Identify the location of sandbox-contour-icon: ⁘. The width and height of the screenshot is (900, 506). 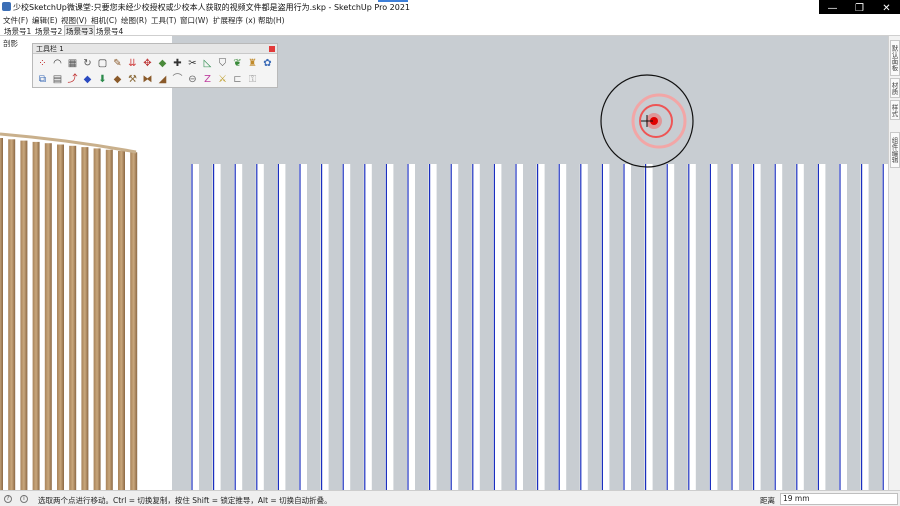
(42, 63).